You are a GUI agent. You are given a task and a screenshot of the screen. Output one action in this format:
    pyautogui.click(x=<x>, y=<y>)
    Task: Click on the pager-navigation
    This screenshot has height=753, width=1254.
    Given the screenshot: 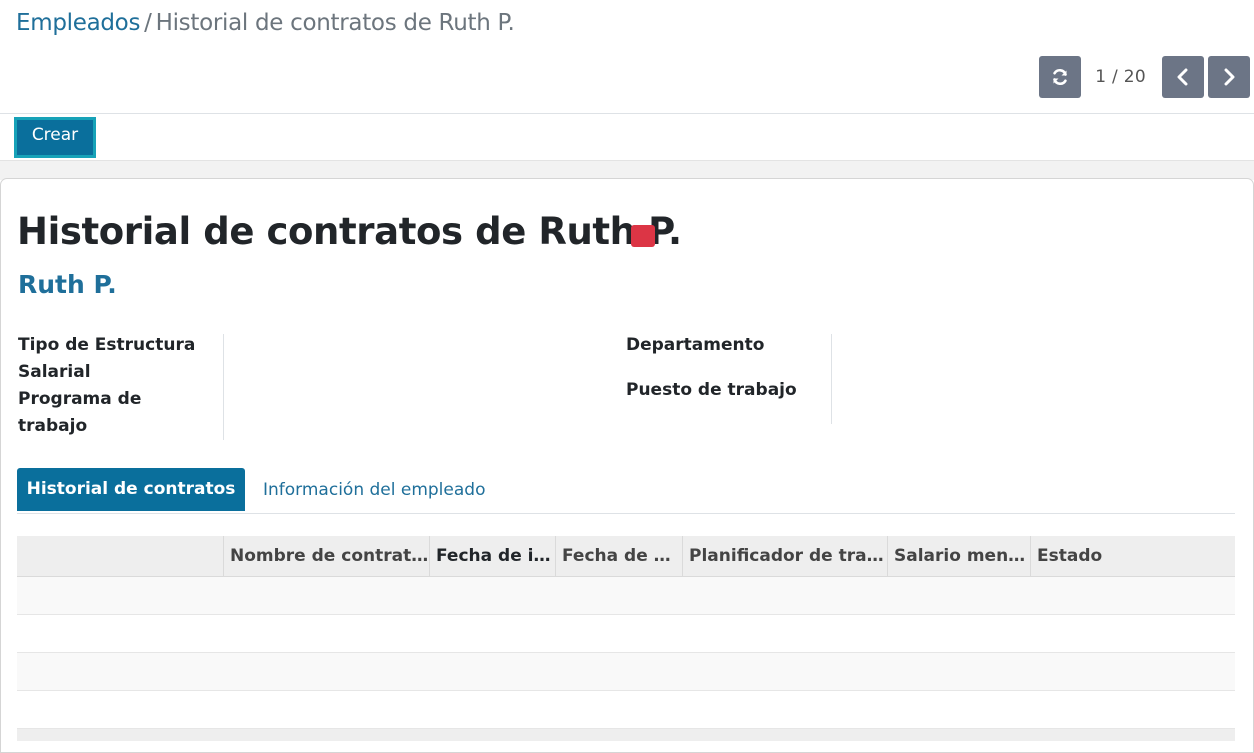 What is the action you would take?
    pyautogui.click(x=1206, y=77)
    